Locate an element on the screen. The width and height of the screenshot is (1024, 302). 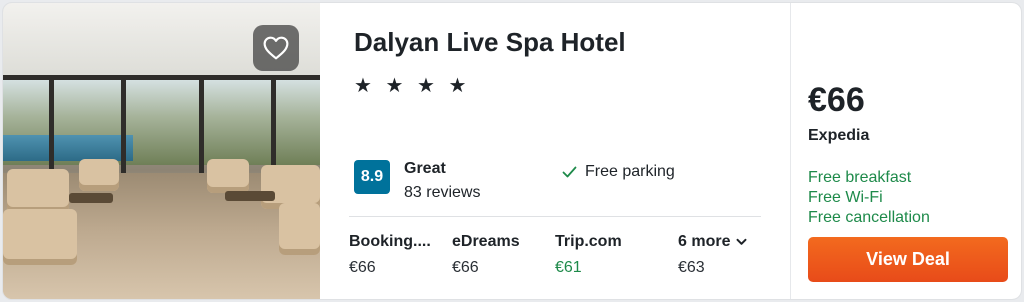
deal-perk: Free cancellation is located at coordinates (869, 217).